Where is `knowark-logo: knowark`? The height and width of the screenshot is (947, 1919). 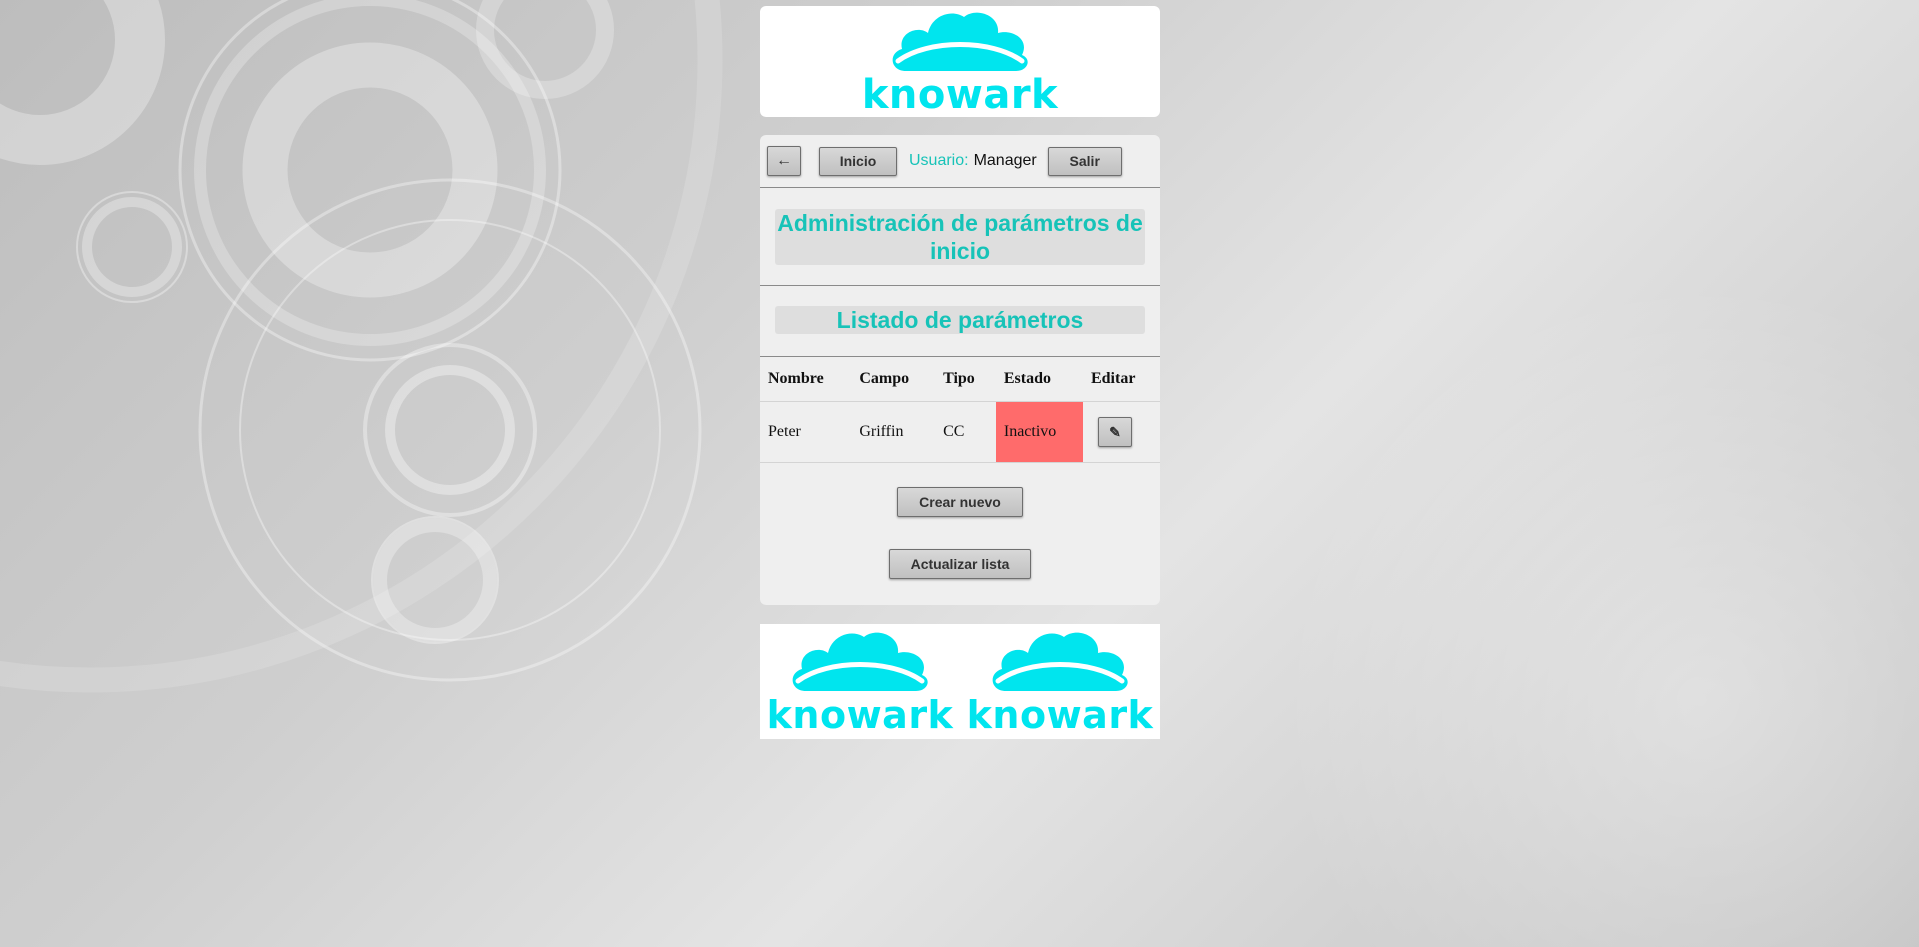
knowark-logo: knowark is located at coordinates (960, 62).